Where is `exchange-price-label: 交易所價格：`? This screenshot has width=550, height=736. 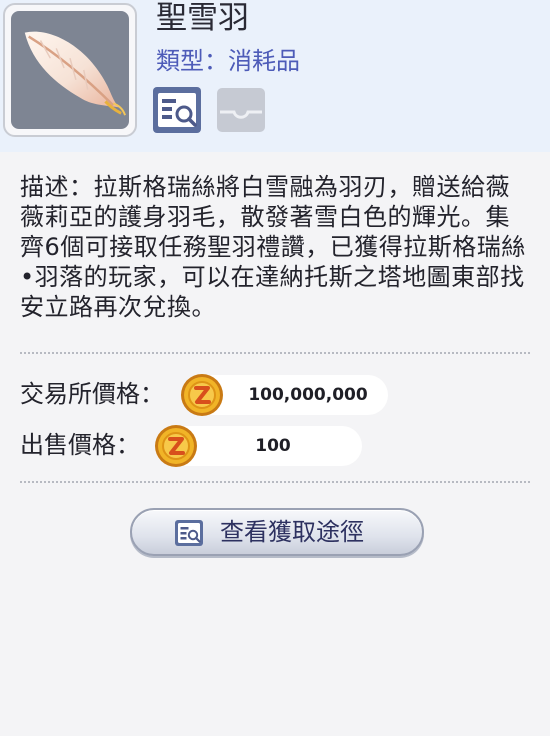 exchange-price-label: 交易所價格： is located at coordinates (92, 394).